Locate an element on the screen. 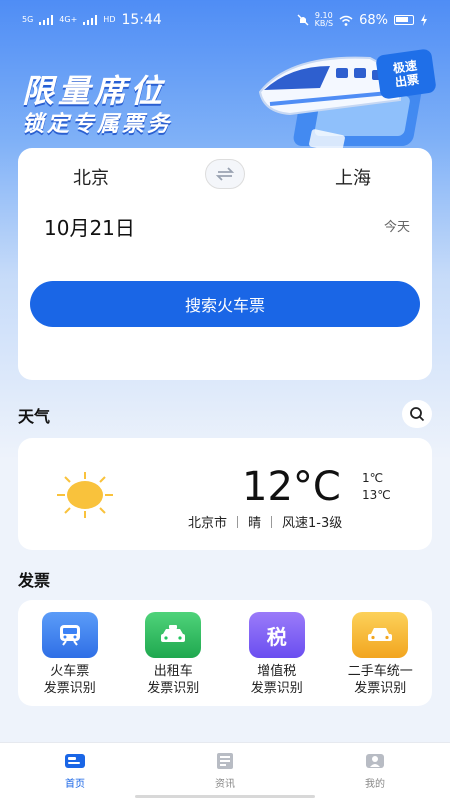 This screenshot has width=450, height=800. tab-profile-label: 我的 is located at coordinates (375, 784).